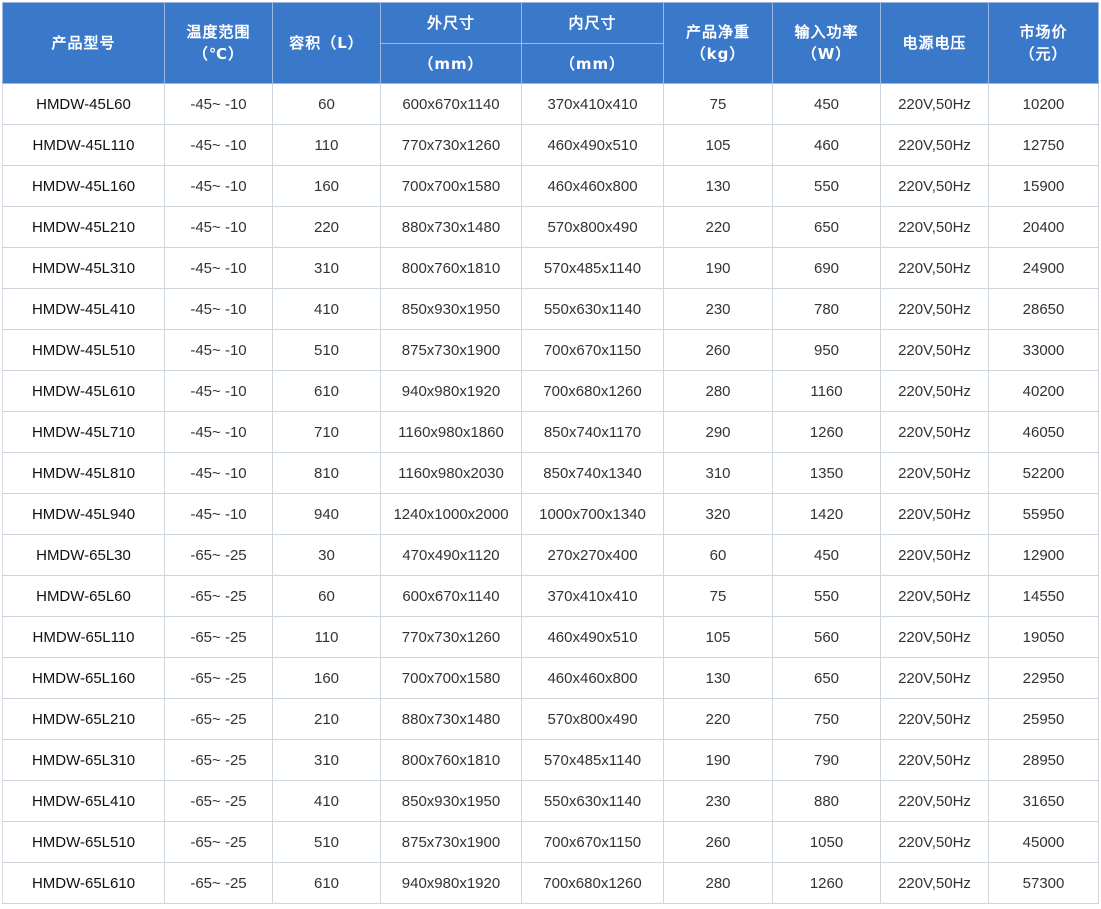  I want to click on cell-volume: 60, so click(326, 596).